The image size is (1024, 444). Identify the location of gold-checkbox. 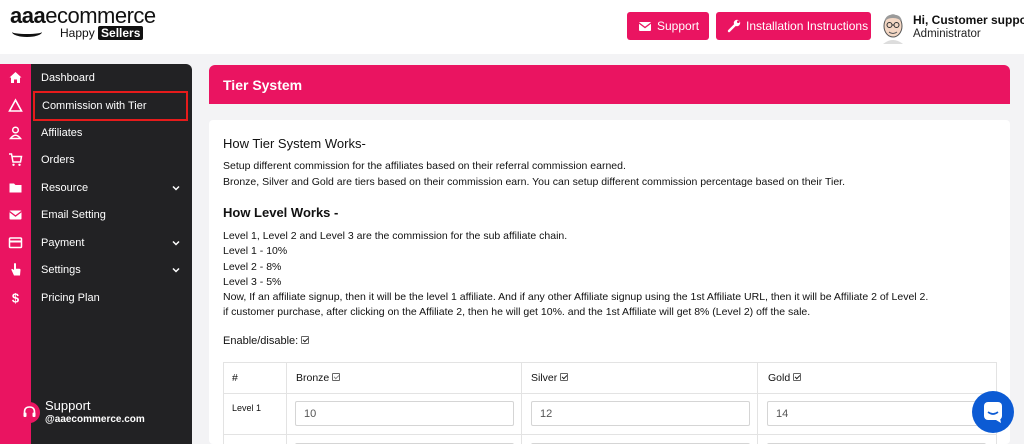
(797, 377).